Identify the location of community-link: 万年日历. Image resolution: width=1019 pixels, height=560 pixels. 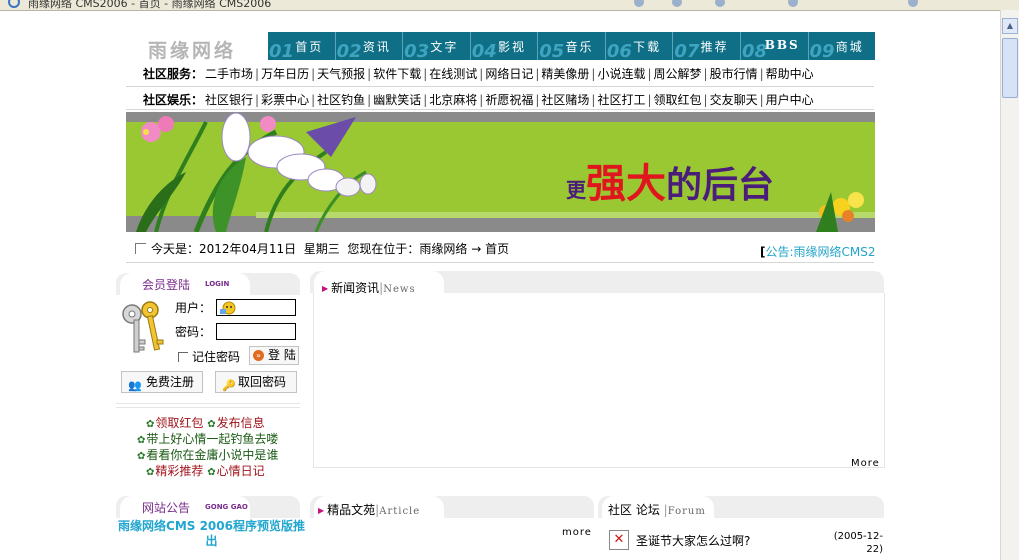
(285, 74).